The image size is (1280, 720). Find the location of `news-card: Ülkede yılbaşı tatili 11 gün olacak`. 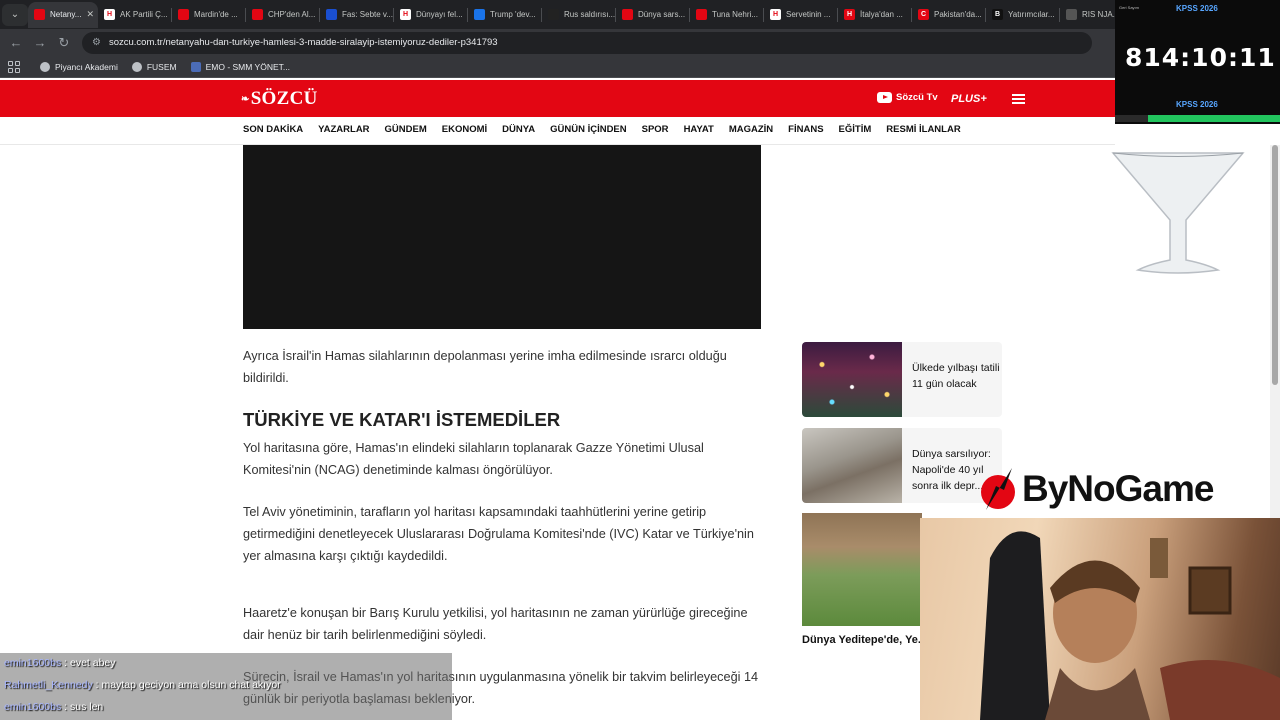

news-card: Ülkede yılbaşı tatili 11 gün olacak is located at coordinates (902, 379).